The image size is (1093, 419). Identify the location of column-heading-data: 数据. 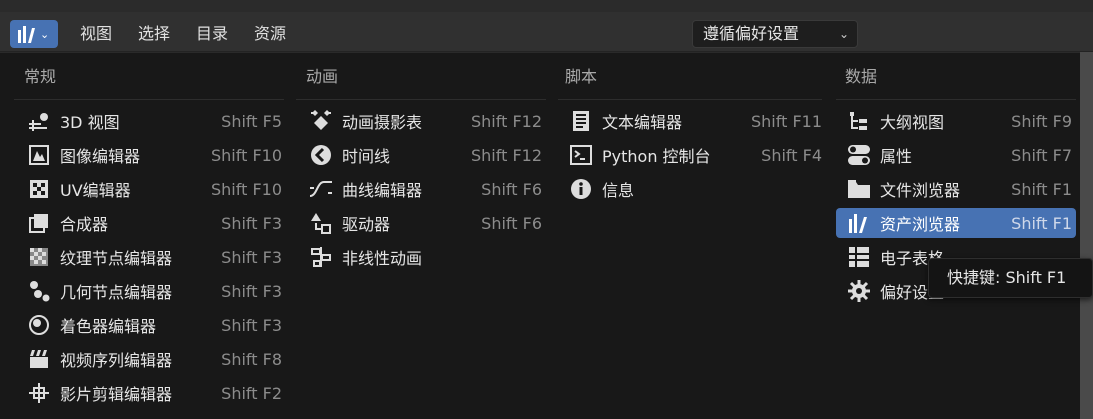
(861, 76).